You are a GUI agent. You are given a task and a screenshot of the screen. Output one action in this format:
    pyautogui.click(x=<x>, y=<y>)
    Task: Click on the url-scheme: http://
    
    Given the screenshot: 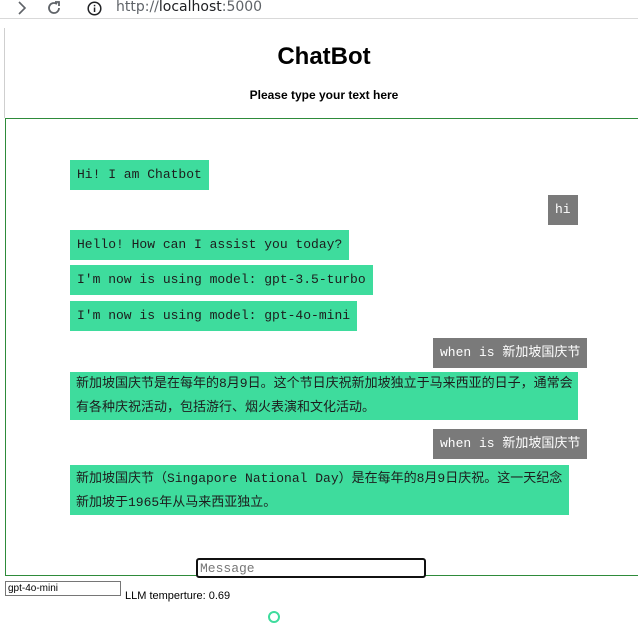 What is the action you would take?
    pyautogui.click(x=137, y=7)
    